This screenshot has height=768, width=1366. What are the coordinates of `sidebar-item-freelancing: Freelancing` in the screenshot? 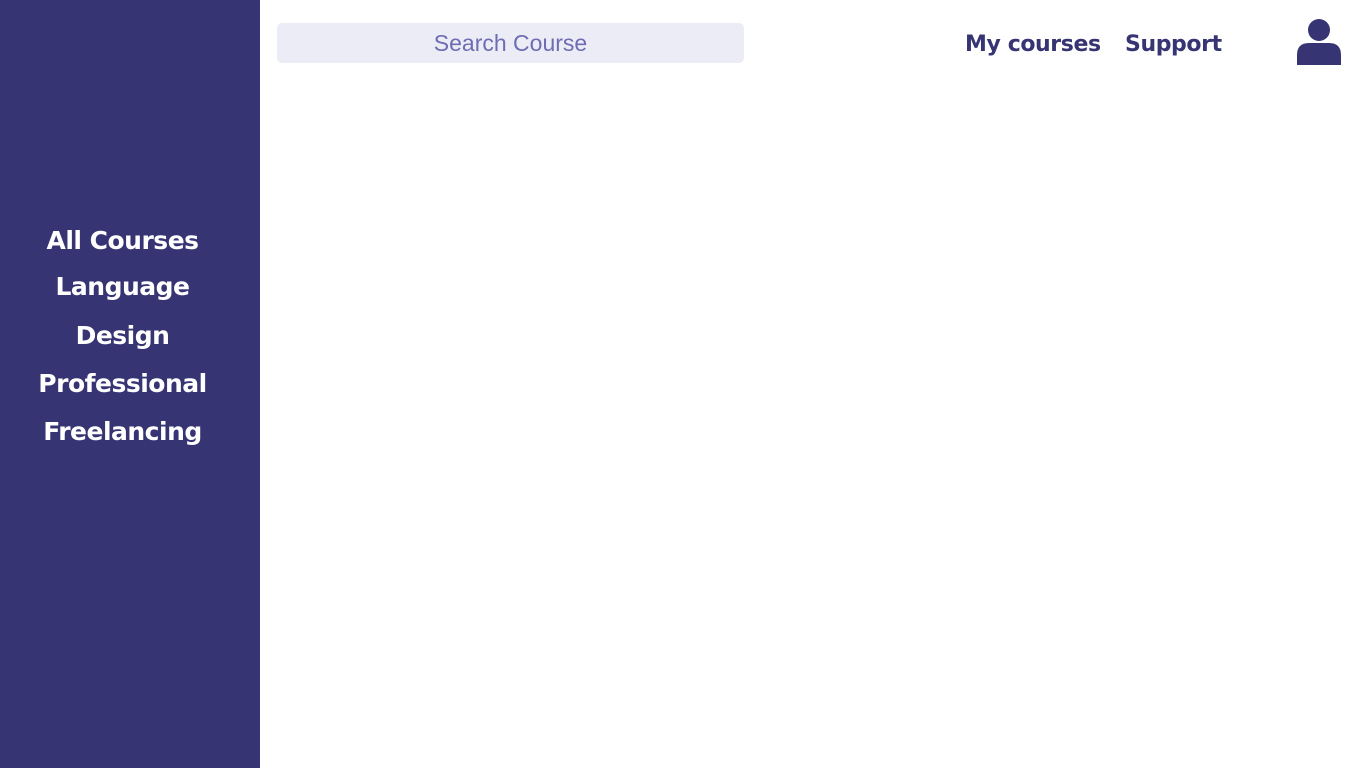 It's located at (122, 435).